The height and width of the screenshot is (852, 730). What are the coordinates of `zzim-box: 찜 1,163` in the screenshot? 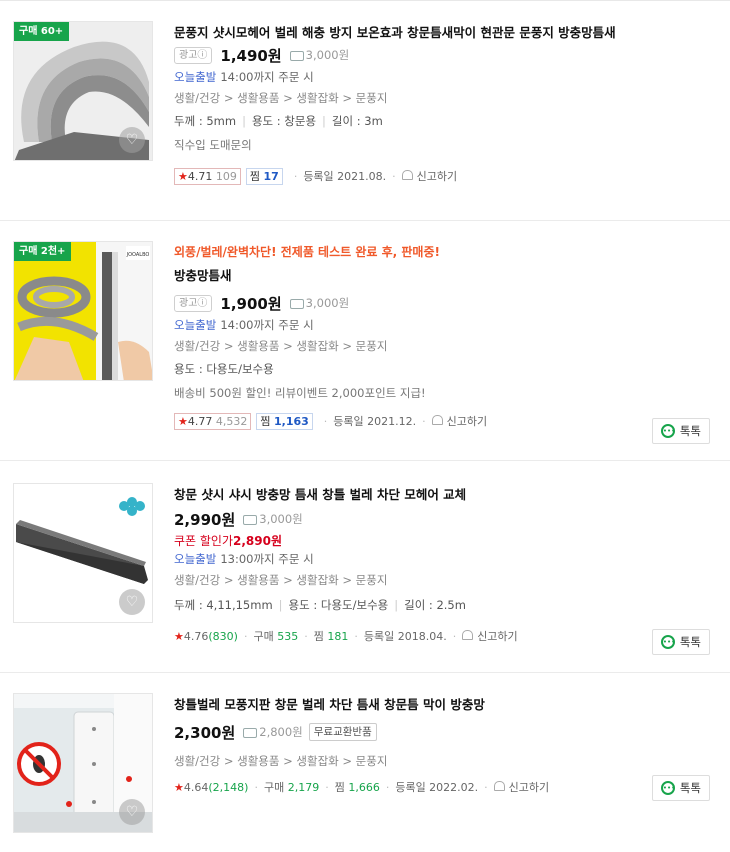 It's located at (284, 421).